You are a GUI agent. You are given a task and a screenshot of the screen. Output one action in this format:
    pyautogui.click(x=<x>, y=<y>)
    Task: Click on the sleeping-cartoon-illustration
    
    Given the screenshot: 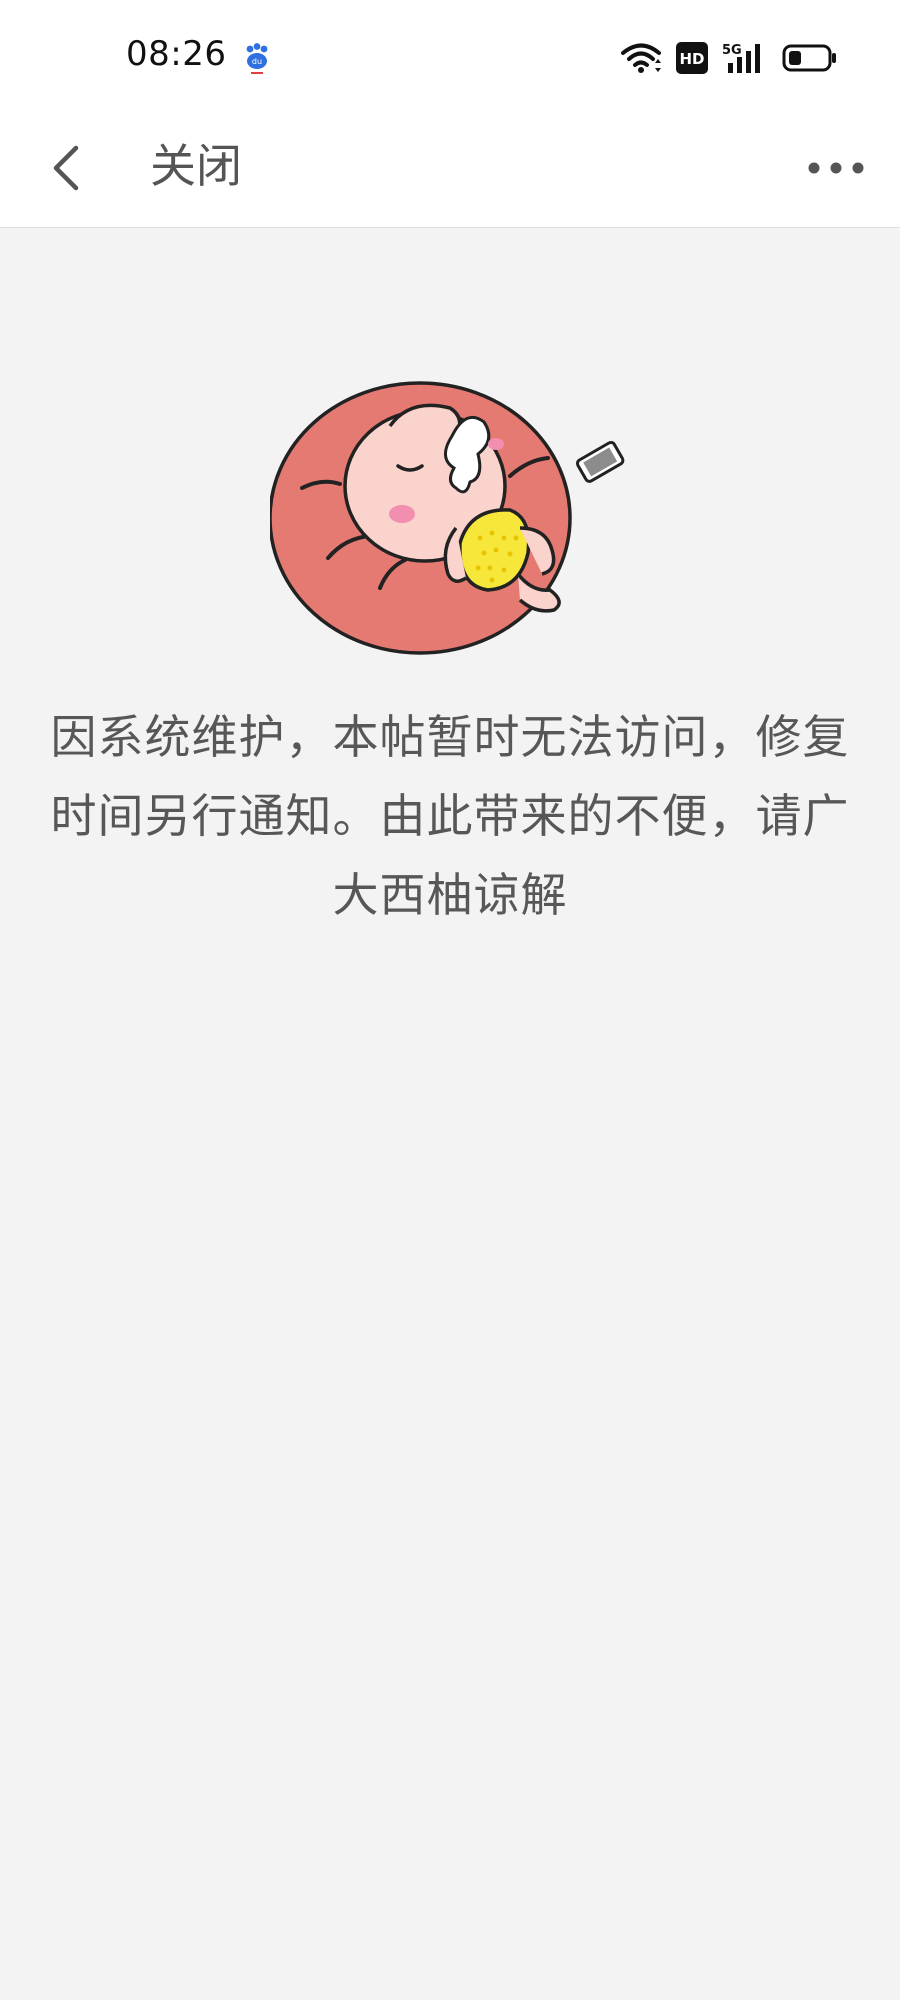 What is the action you would take?
    pyautogui.click(x=447, y=518)
    